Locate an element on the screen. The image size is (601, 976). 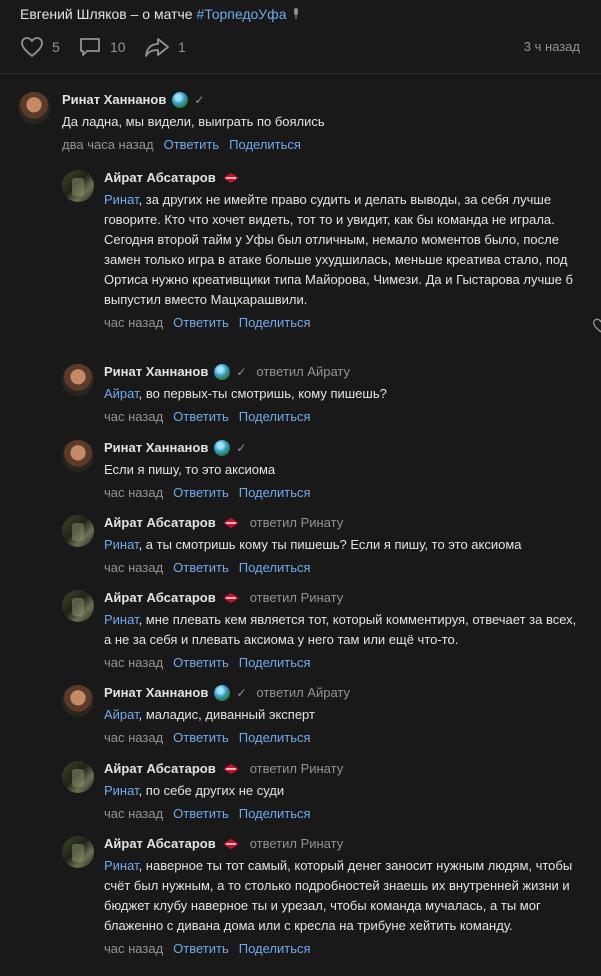
like-count: 5 is located at coordinates (56, 47).